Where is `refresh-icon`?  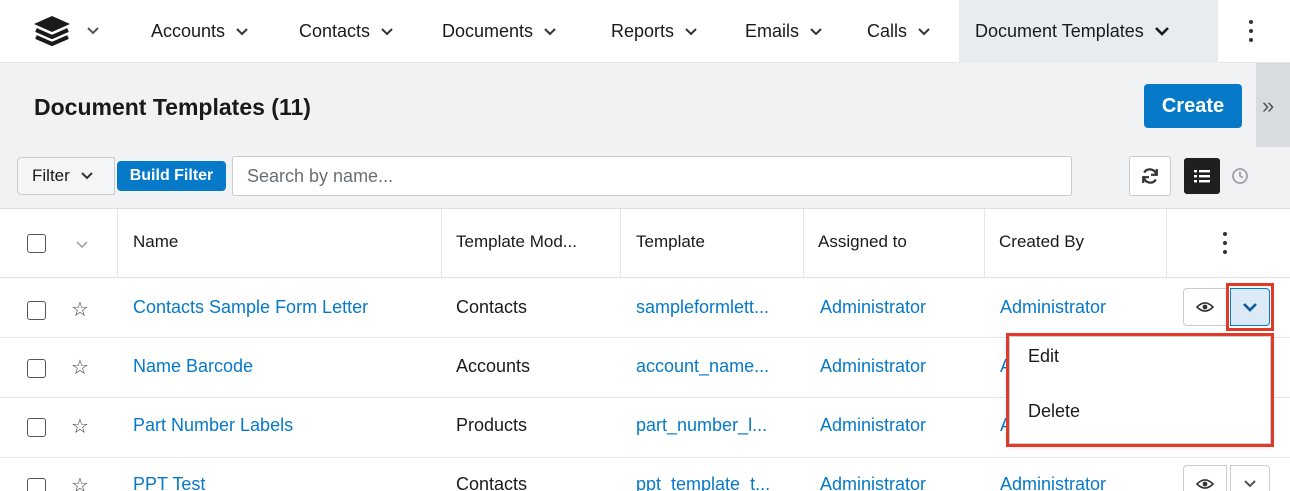
refresh-icon is located at coordinates (1150, 176).